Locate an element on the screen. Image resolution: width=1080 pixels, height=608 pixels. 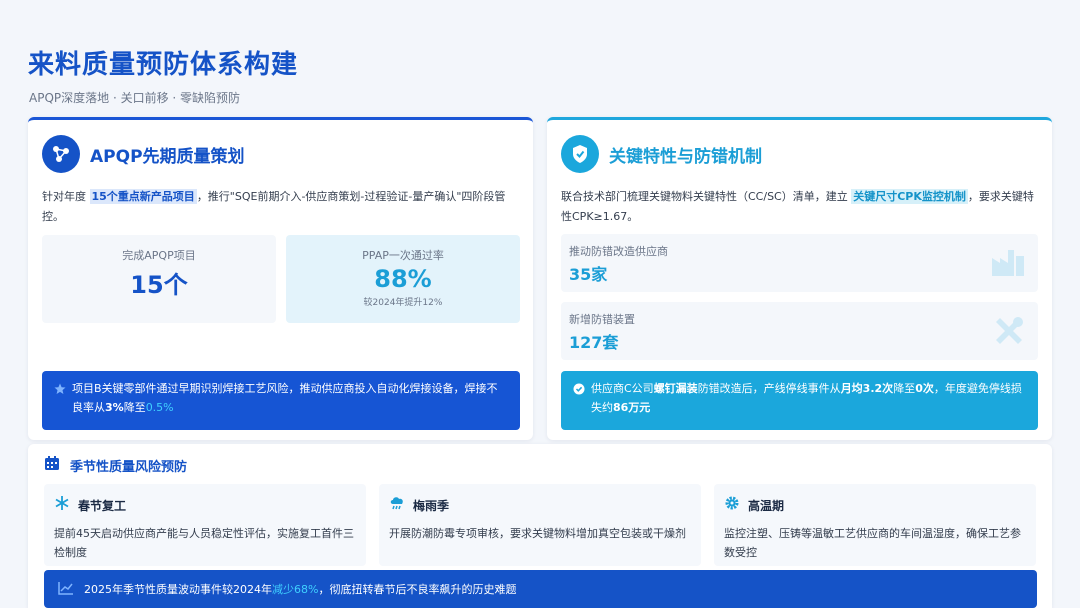
snowflake-icon is located at coordinates (62, 505).